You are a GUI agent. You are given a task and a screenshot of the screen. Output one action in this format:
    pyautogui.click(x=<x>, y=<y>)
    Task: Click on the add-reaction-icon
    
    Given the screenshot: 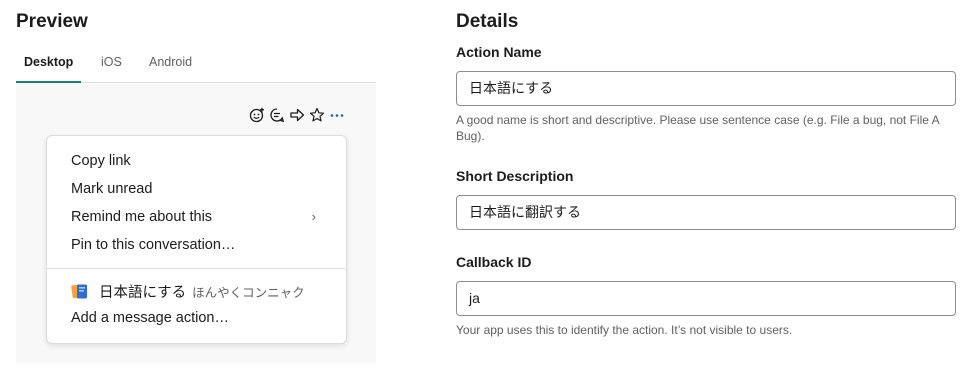 What is the action you would take?
    pyautogui.click(x=256, y=115)
    